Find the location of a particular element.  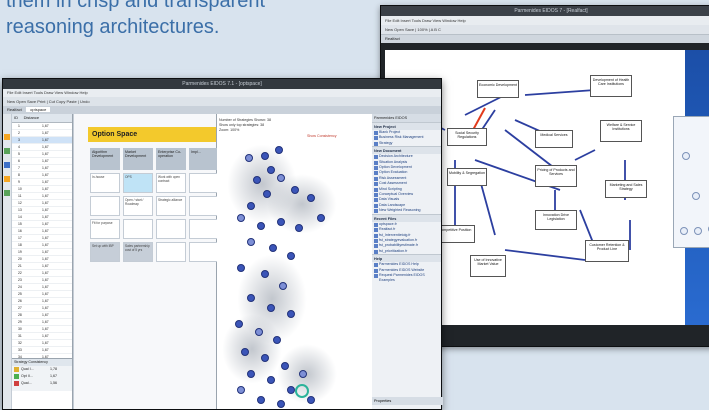

table-row: 6 1,67 is located at coordinates (42, 161).